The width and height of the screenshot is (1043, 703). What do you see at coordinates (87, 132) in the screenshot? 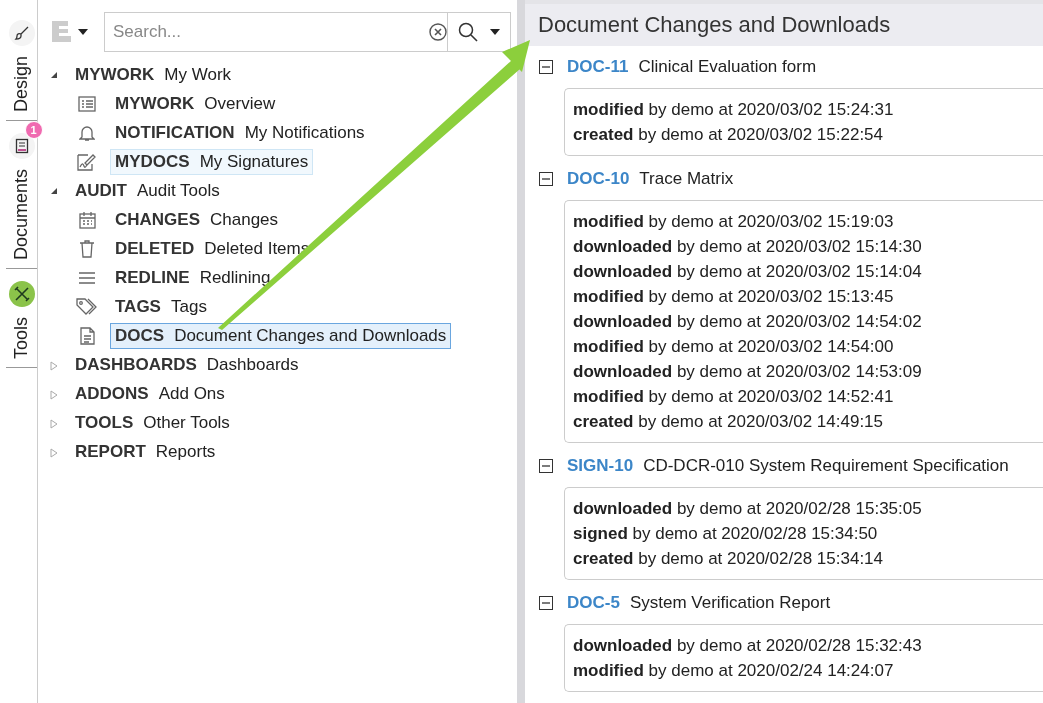
I see `bell-icon` at bounding box center [87, 132].